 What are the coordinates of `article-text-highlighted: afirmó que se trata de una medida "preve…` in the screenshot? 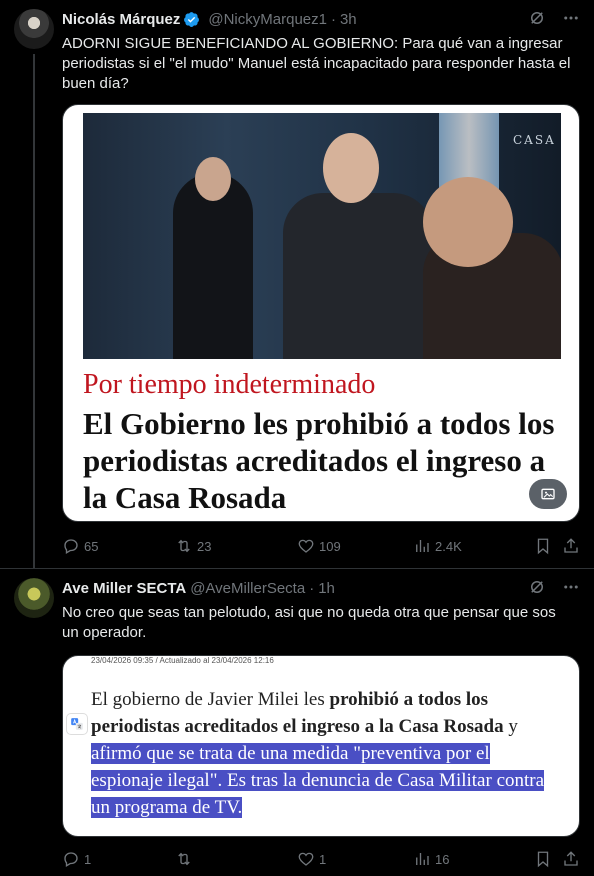 It's located at (318, 780).